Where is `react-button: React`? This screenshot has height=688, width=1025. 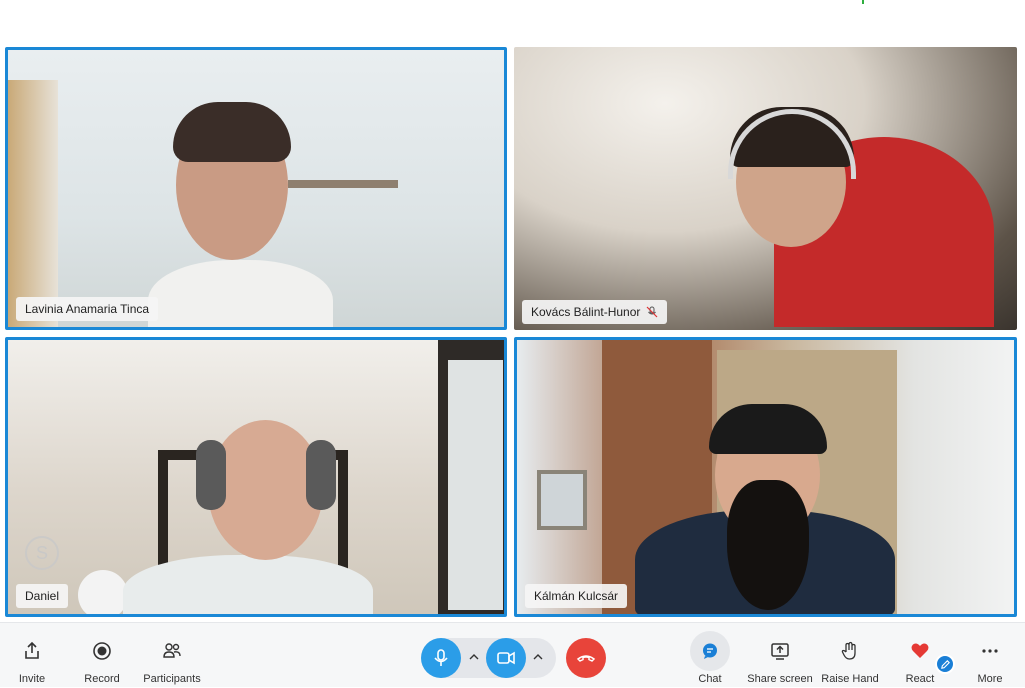
react-button: React is located at coordinates (920, 655).